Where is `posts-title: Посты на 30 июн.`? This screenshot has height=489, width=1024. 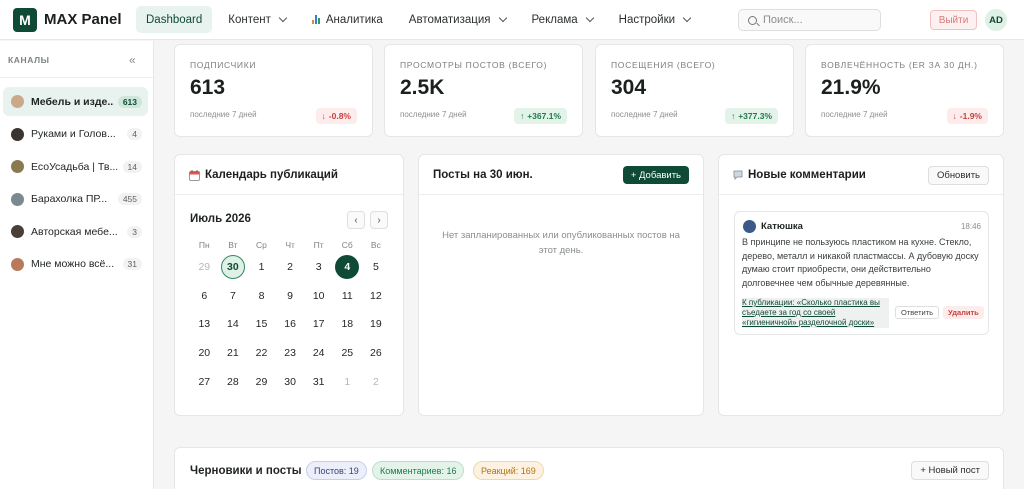 posts-title: Посты на 30 июн. is located at coordinates (483, 175).